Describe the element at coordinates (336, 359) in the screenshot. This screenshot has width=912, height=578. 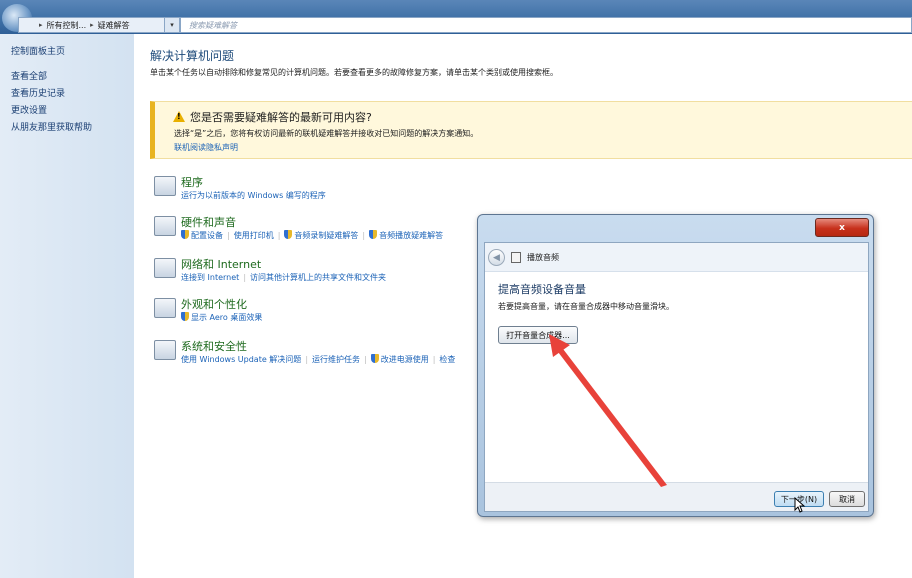
I see `task-link: 运行维护任务` at that location.